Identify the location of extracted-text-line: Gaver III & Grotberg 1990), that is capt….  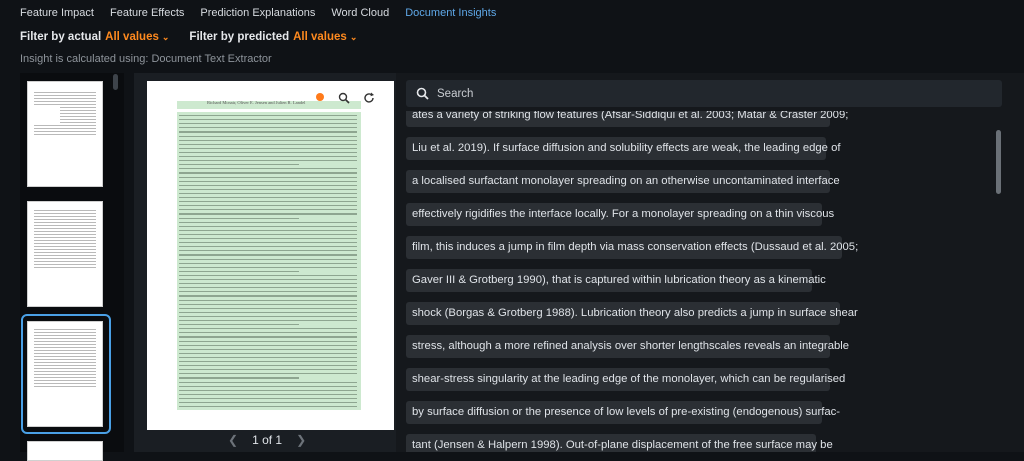
(616, 280).